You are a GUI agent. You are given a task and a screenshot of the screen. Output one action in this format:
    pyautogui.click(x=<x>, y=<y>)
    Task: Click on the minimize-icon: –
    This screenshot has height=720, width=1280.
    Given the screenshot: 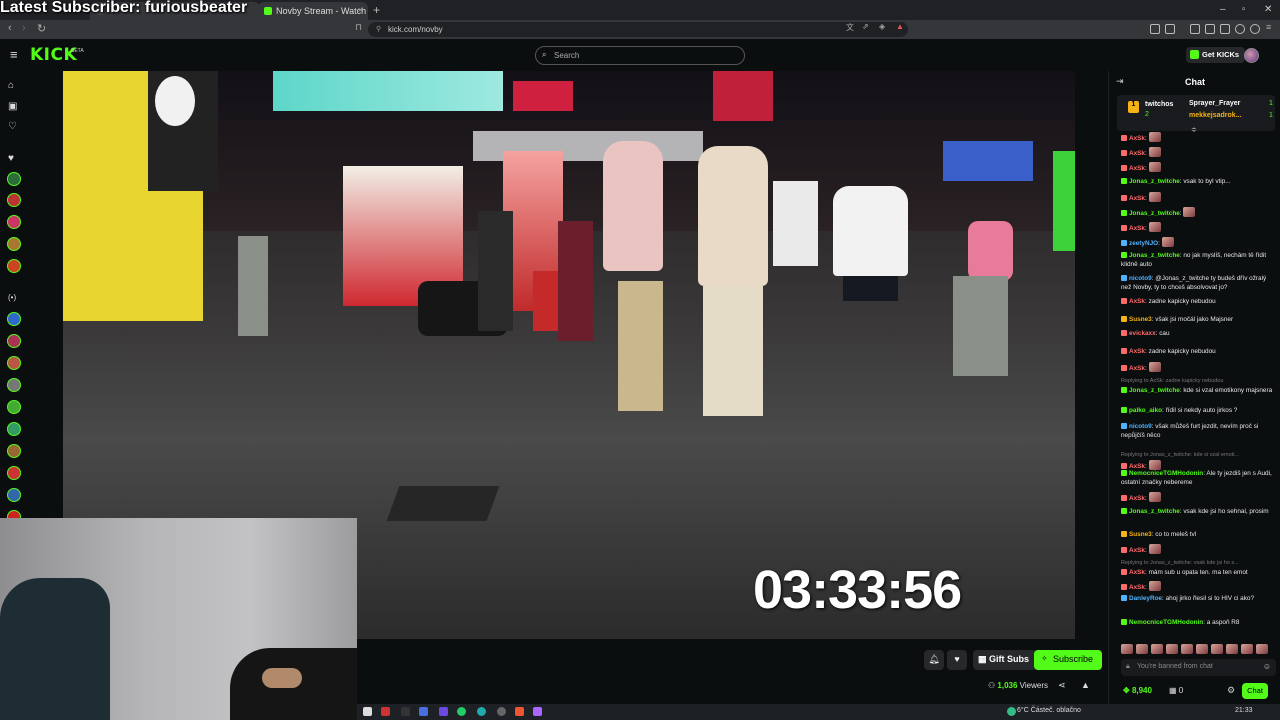 What is the action you would take?
    pyautogui.click(x=1223, y=9)
    